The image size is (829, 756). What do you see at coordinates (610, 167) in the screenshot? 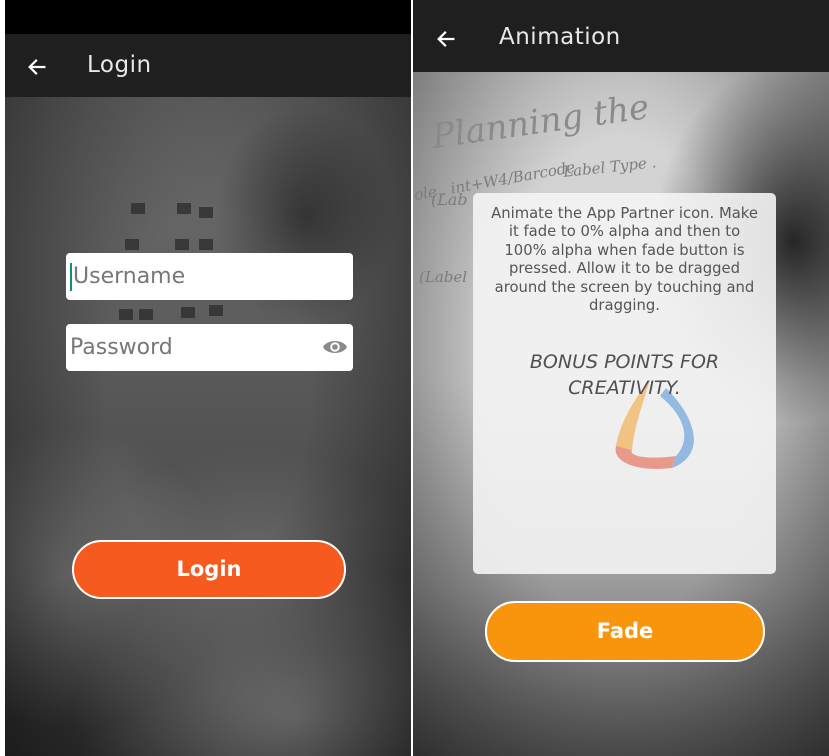
I see `whiteboard-scribble: Label Type .` at bounding box center [610, 167].